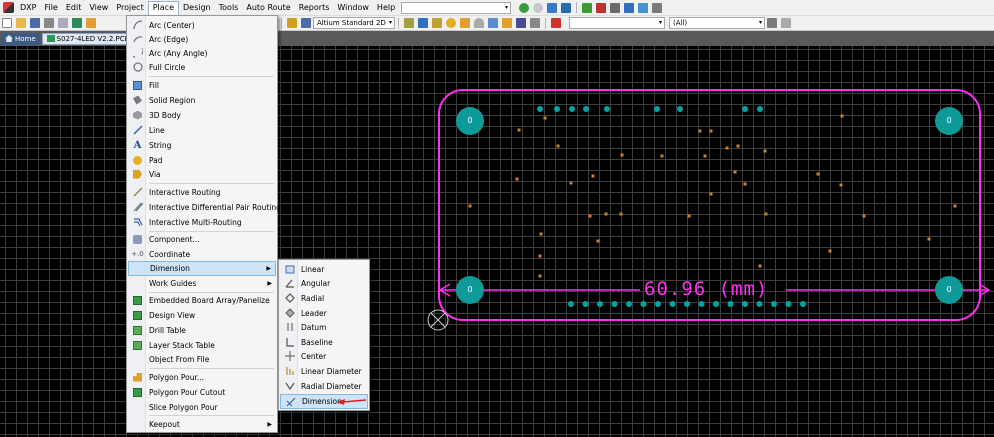 The image size is (994, 437). Describe the element at coordinates (268, 8) in the screenshot. I see `menu-auto-route: Auto Route` at that location.